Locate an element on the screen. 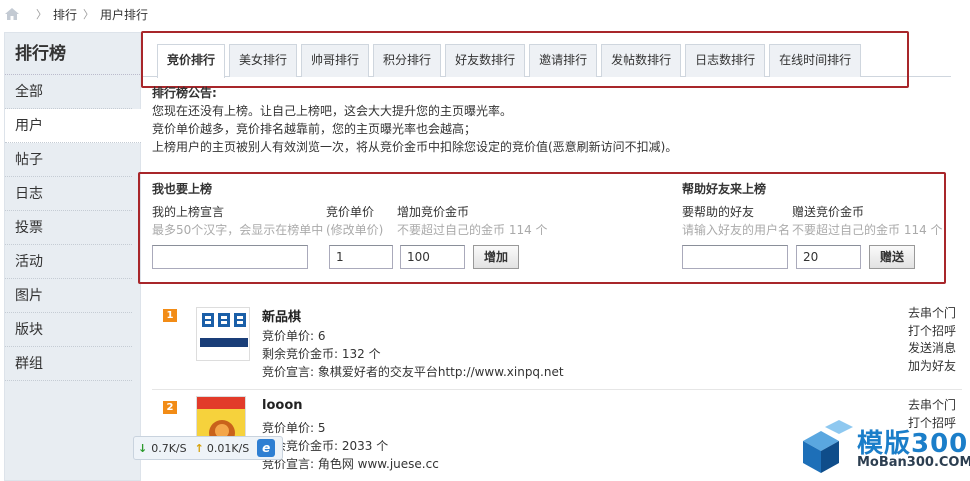 The height and width of the screenshot is (481, 970). tab-posts-rank: 发帖数排行 is located at coordinates (641, 60).